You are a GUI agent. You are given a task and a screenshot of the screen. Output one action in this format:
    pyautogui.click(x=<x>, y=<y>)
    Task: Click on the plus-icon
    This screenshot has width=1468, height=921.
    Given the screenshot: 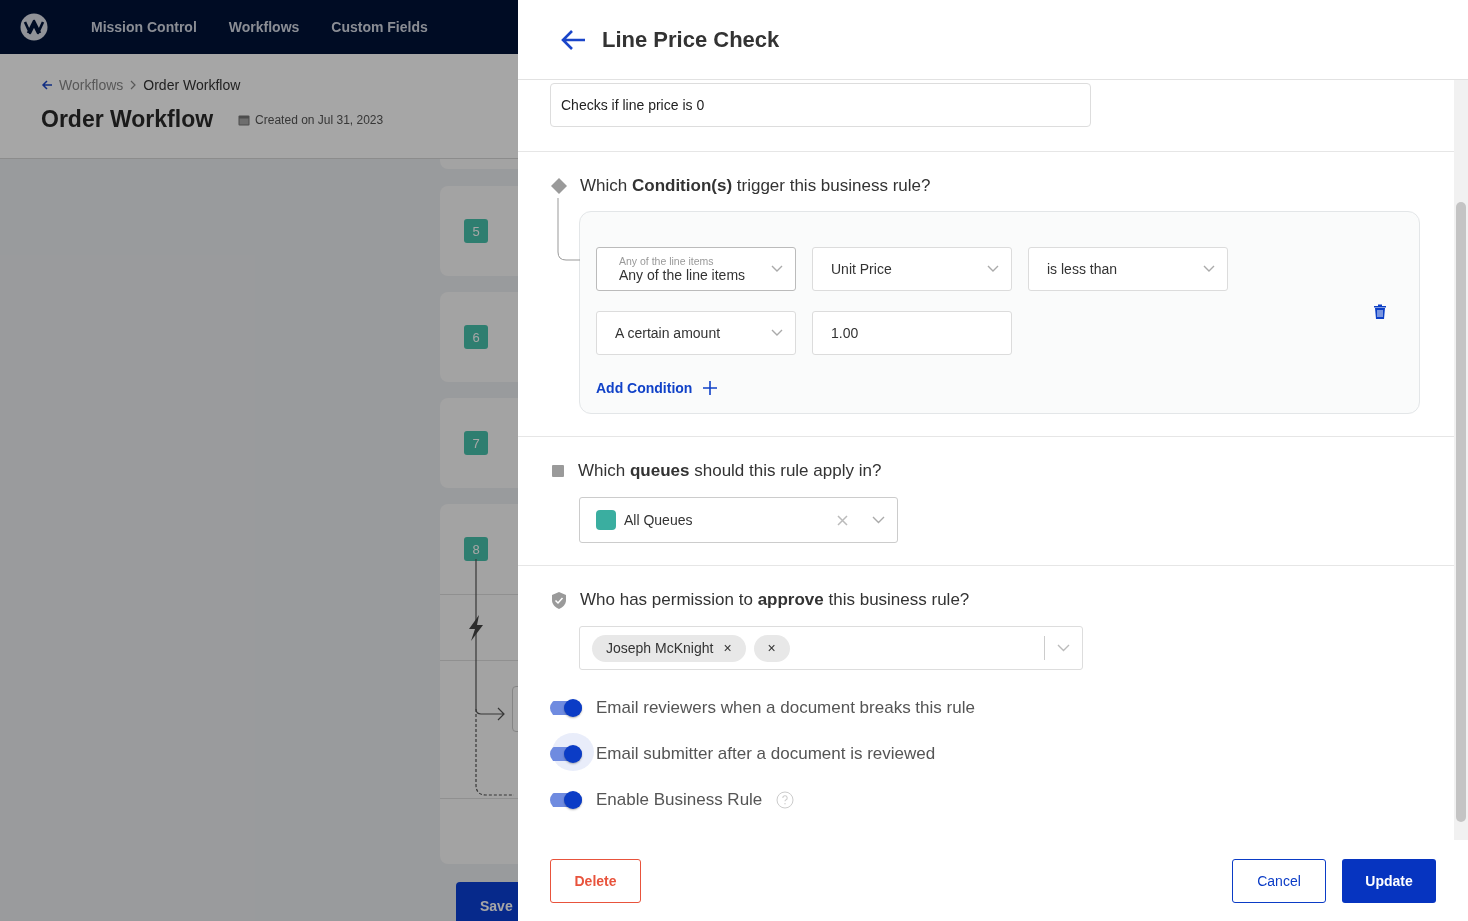 What is the action you would take?
    pyautogui.click(x=710, y=388)
    